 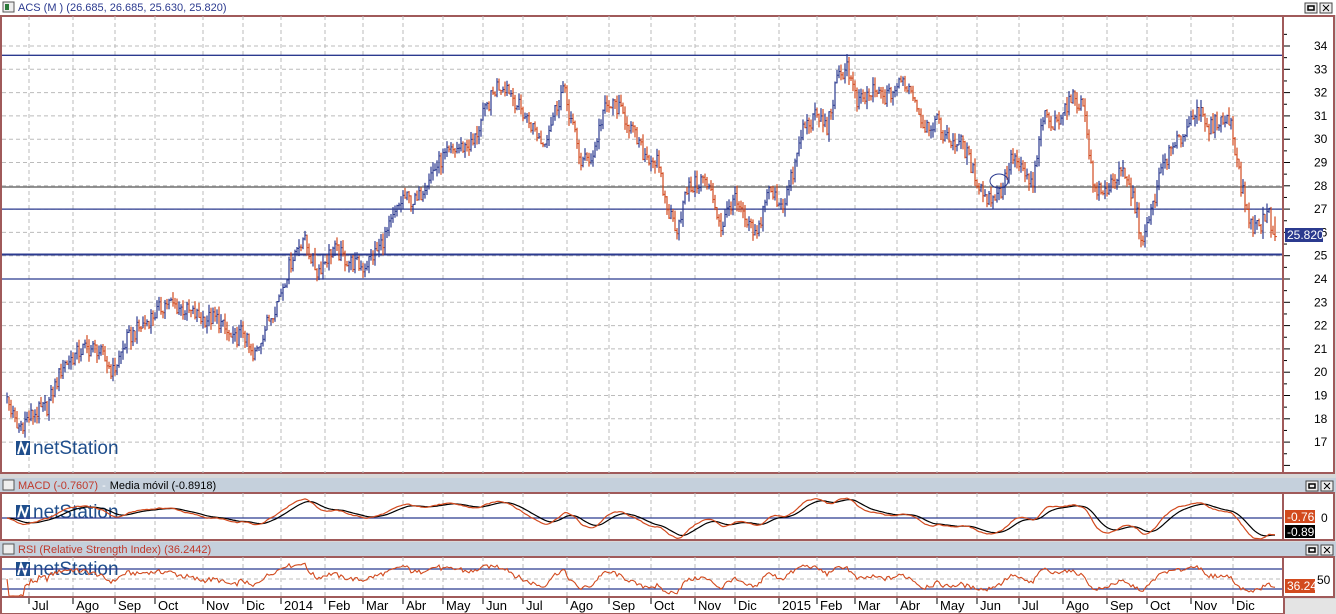 What do you see at coordinates (1321, 279) in the screenshot?
I see `price-axis-label: 24` at bounding box center [1321, 279].